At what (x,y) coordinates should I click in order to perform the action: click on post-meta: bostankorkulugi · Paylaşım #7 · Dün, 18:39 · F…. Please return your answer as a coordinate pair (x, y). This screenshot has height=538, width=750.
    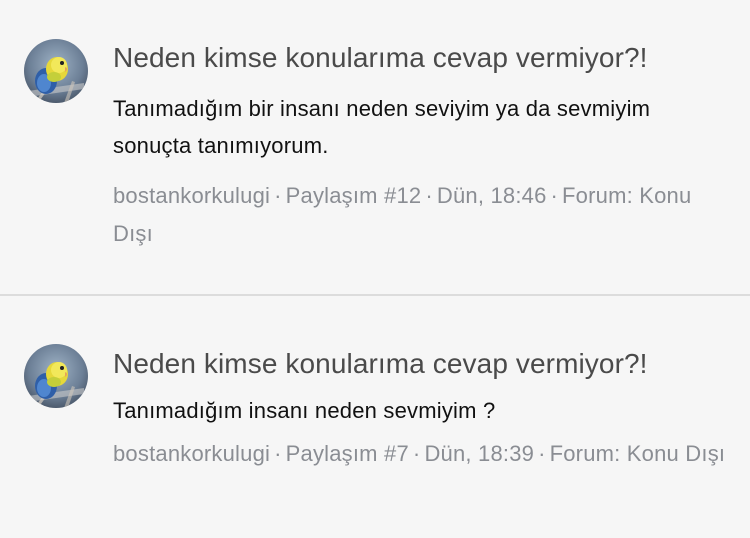
    Looking at the image, I should click on (419, 454).